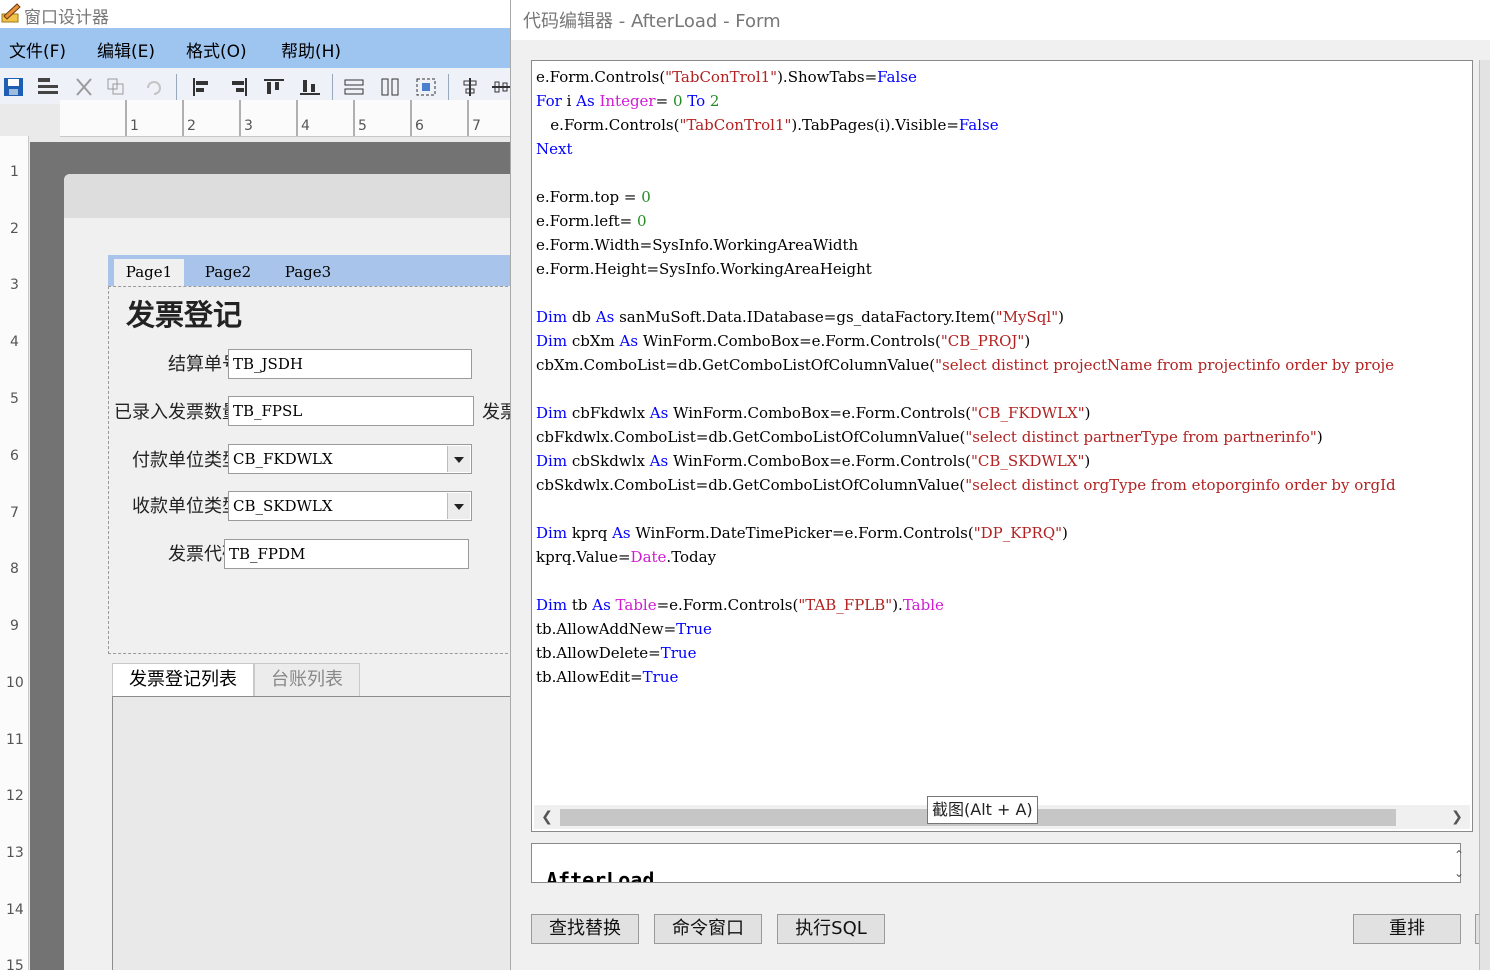  I want to click on command-window-button: 命令窗口, so click(708, 929).